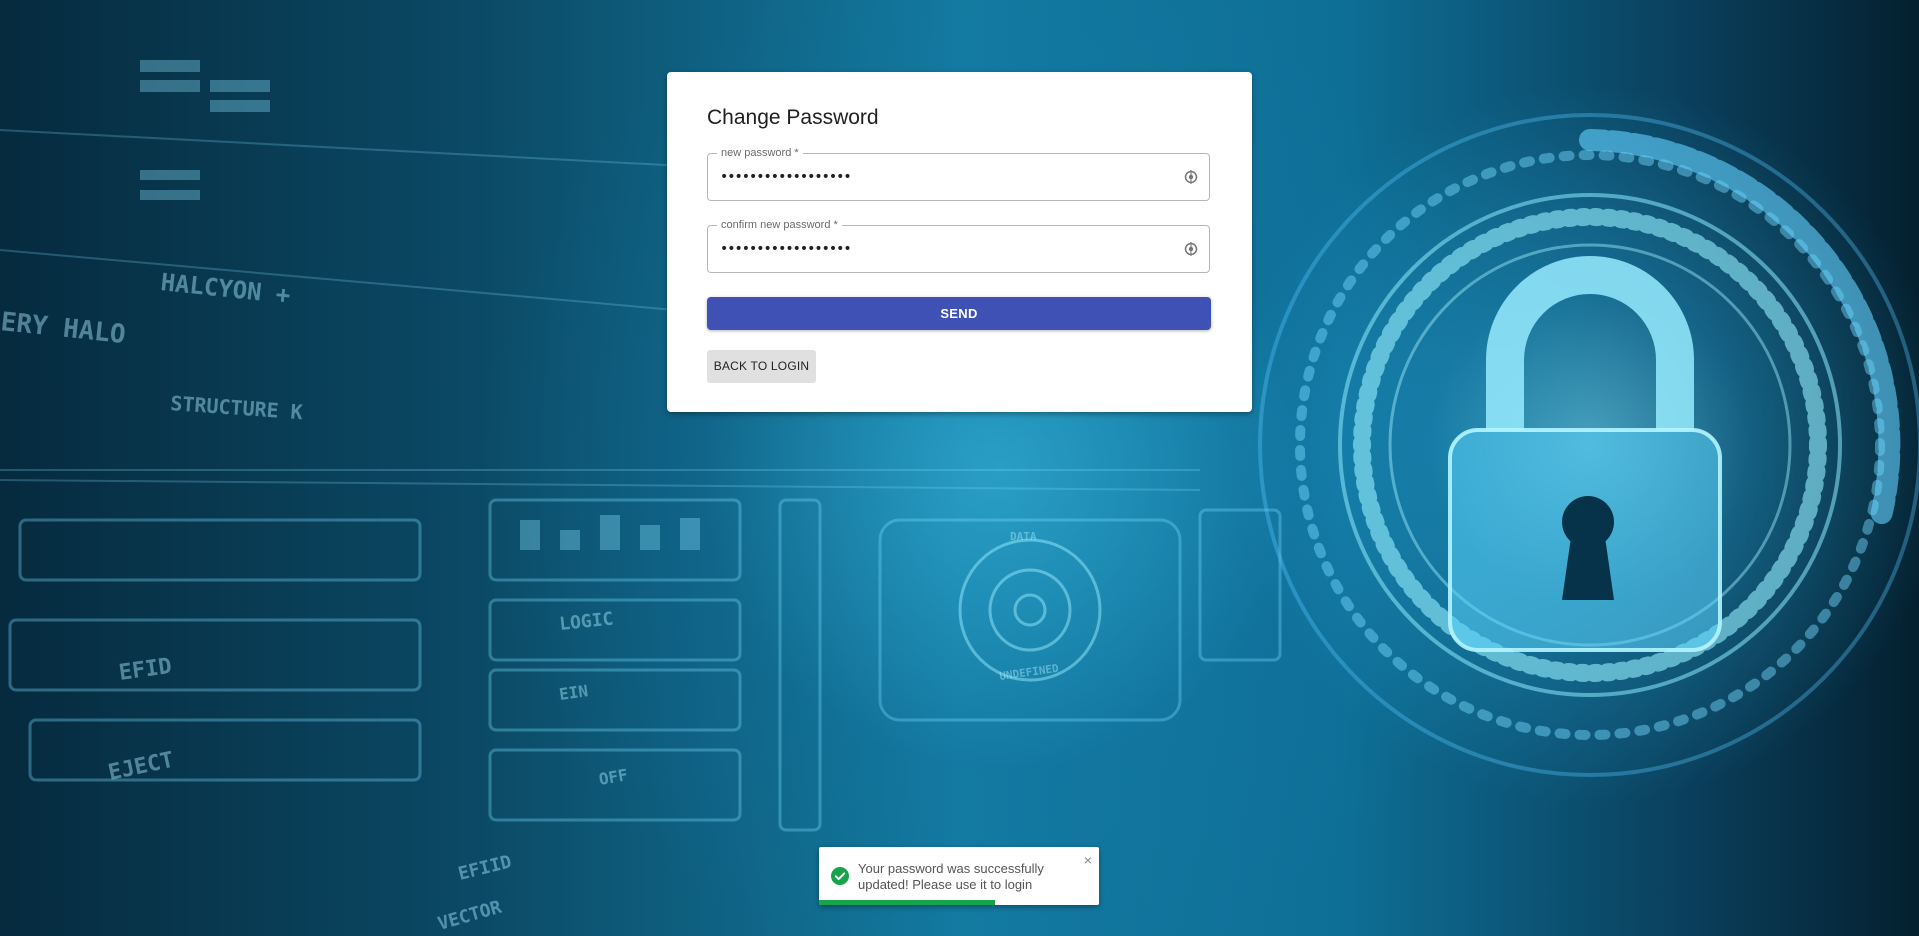 This screenshot has height=936, width=1919. Describe the element at coordinates (959, 313) in the screenshot. I see `send-button: SEND` at that location.